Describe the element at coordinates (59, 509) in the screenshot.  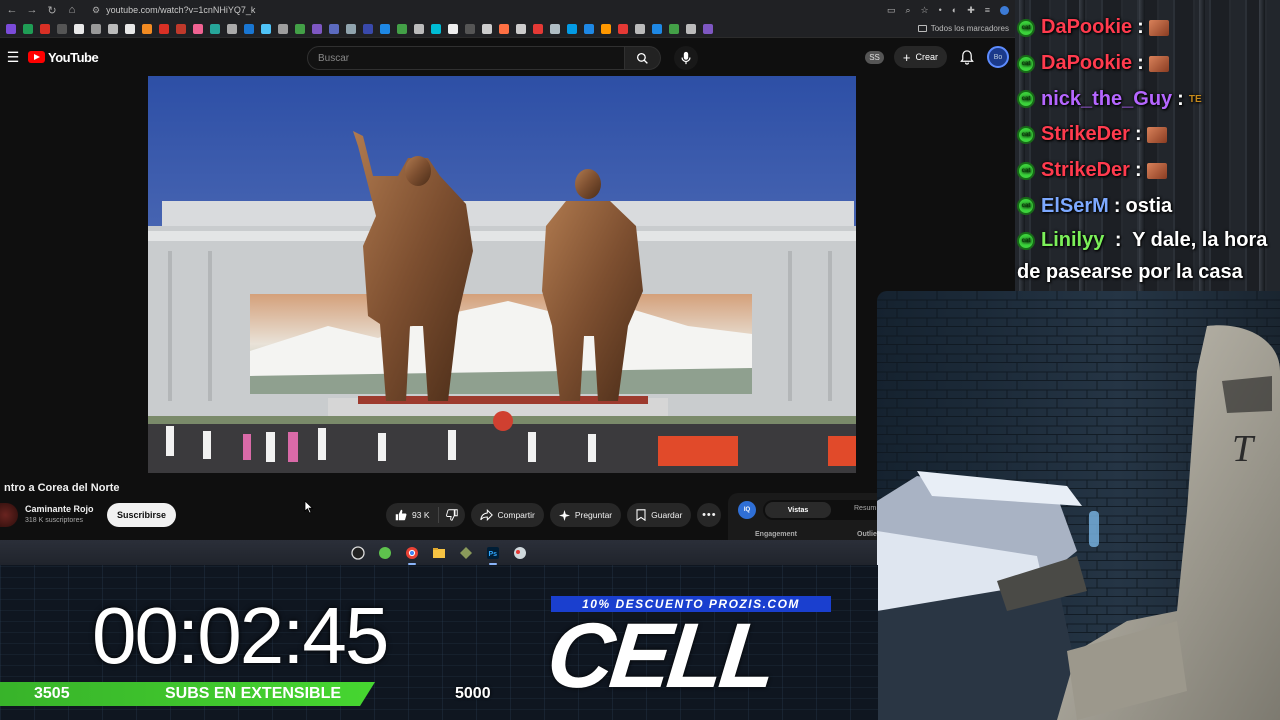
I see `channel-name: Caminante Rojo` at that location.